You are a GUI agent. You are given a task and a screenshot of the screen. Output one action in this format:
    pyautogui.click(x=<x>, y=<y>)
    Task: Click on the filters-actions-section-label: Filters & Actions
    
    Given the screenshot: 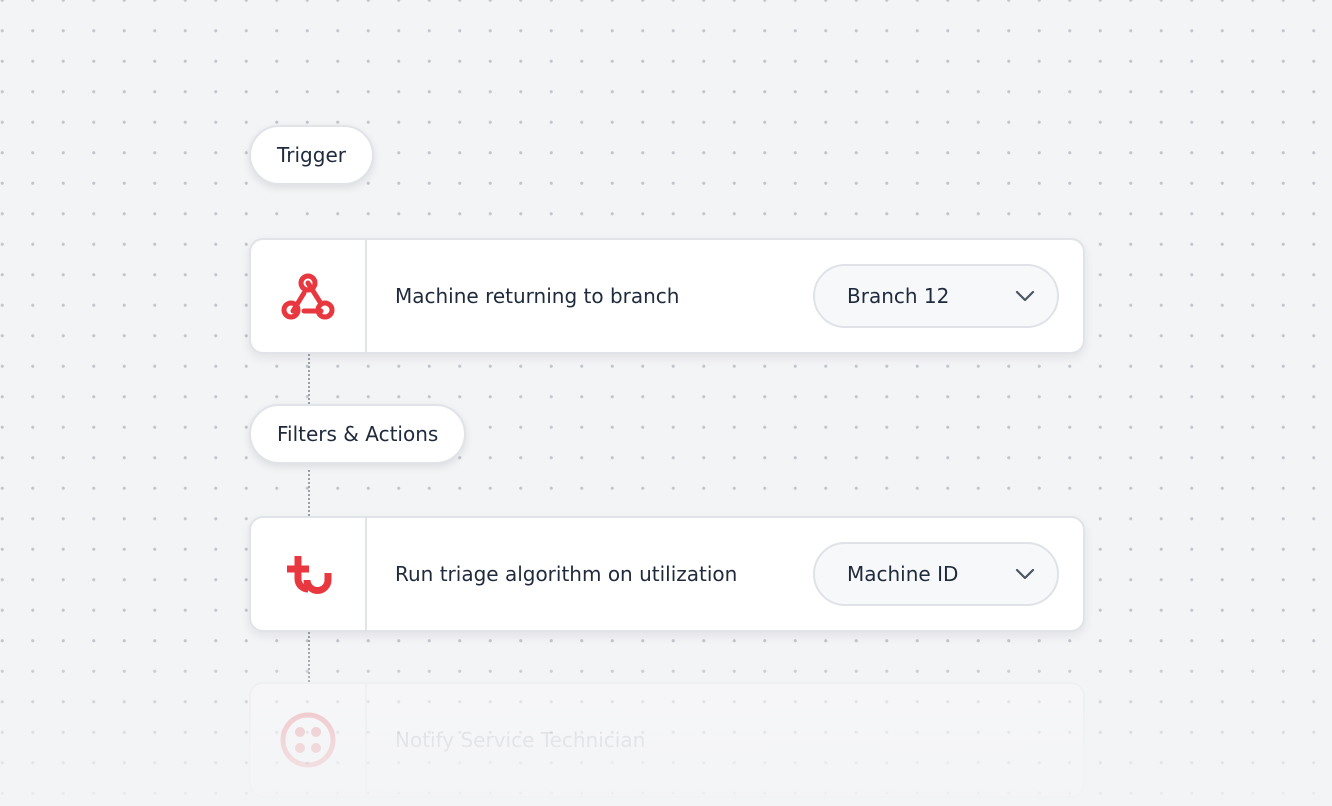 What is the action you would take?
    pyautogui.click(x=358, y=434)
    